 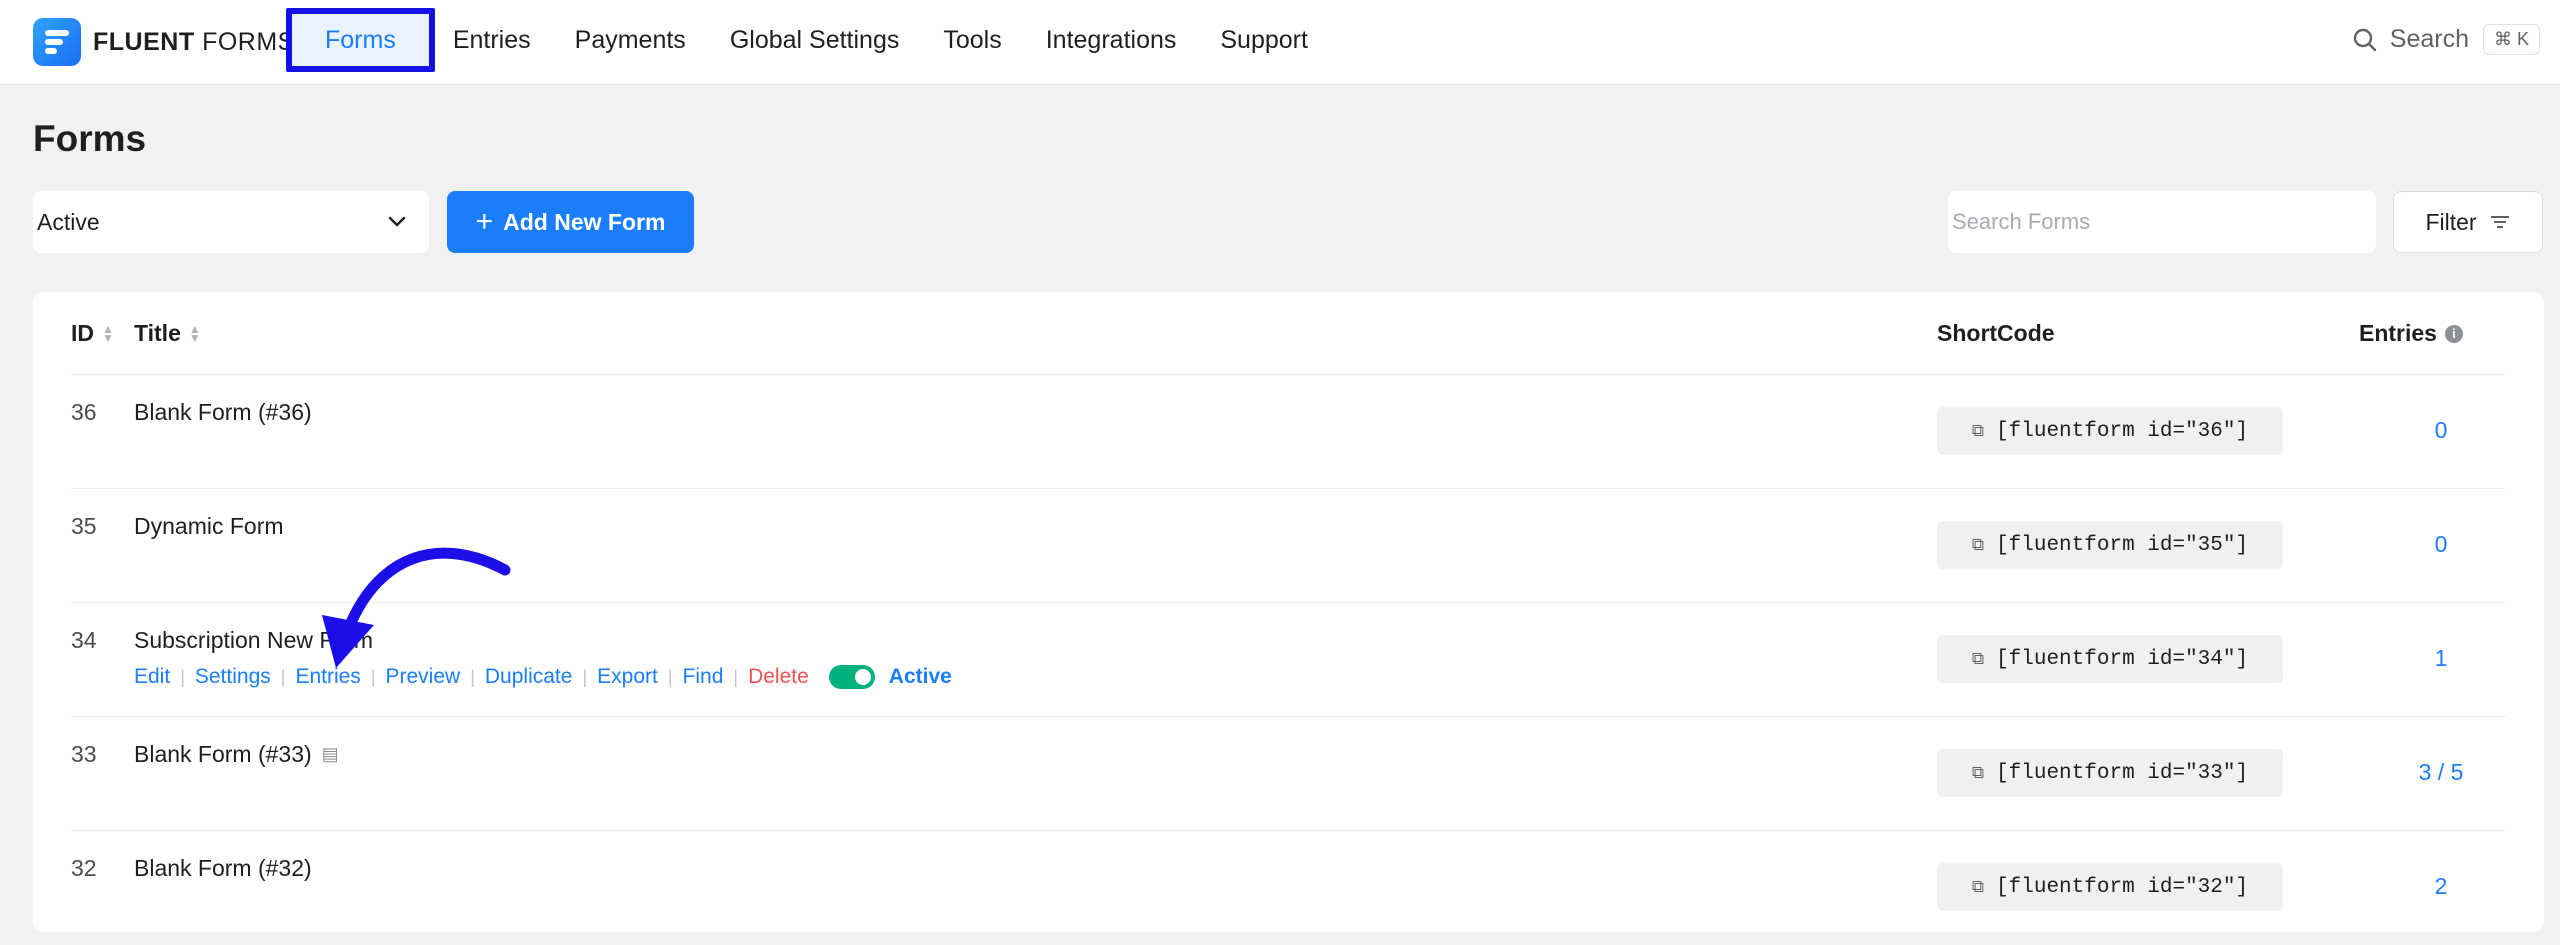 I want to click on column-header-title: Title ▲ ▼, so click(x=167, y=333).